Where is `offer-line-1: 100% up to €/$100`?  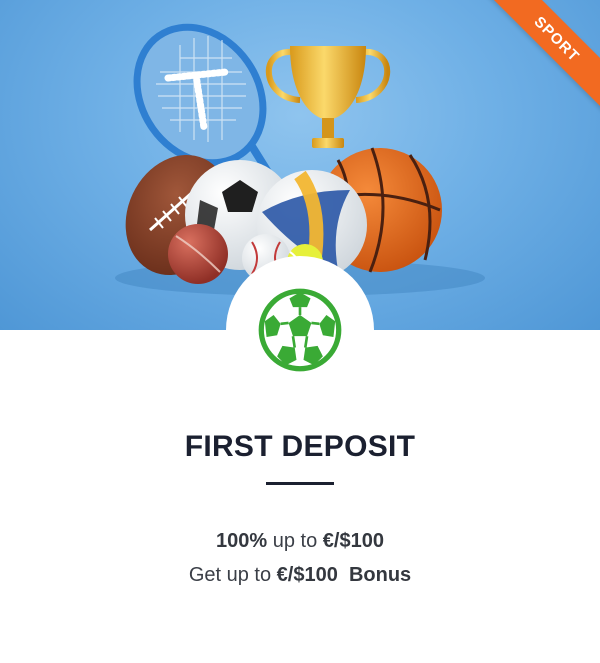 offer-line-1: 100% up to €/$100 is located at coordinates (300, 541).